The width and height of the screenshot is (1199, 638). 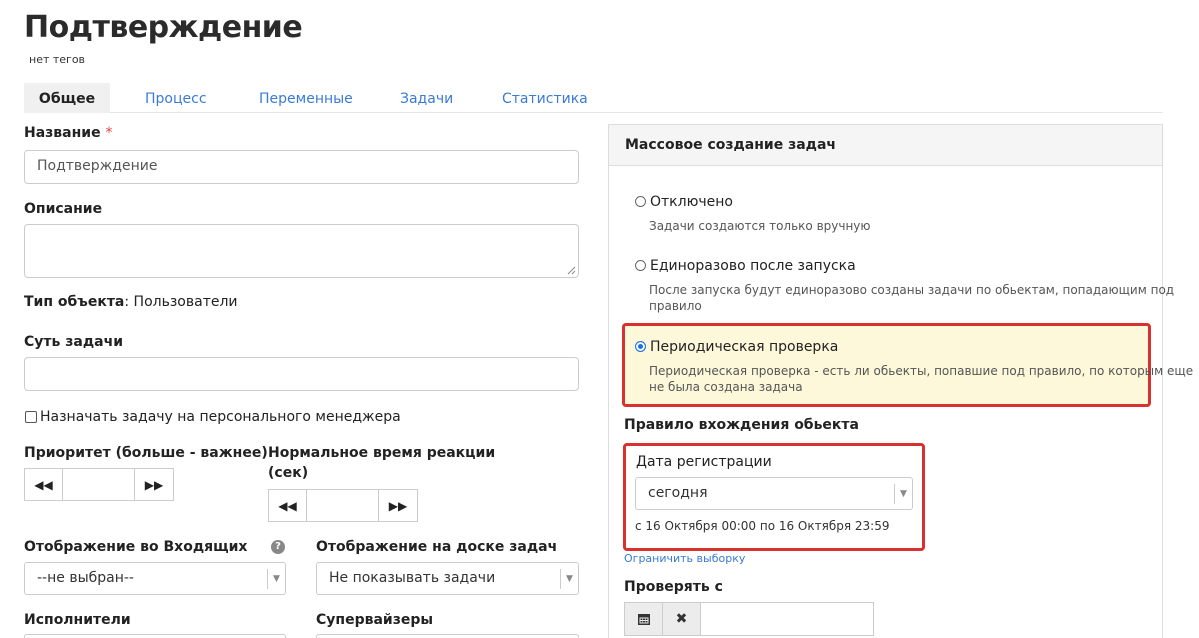 I want to click on object-type: Тип объекта: Пользователи, so click(x=131, y=302).